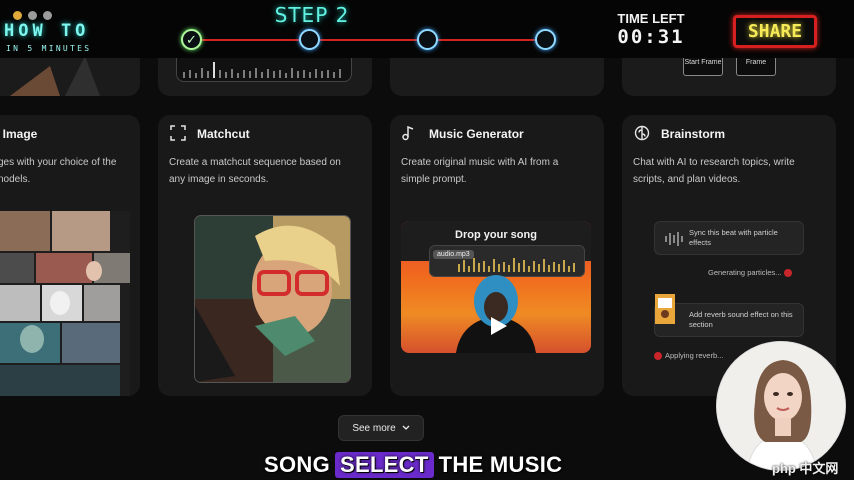 The height and width of the screenshot is (480, 854). I want to click on card-title: o Image, so click(19, 134).